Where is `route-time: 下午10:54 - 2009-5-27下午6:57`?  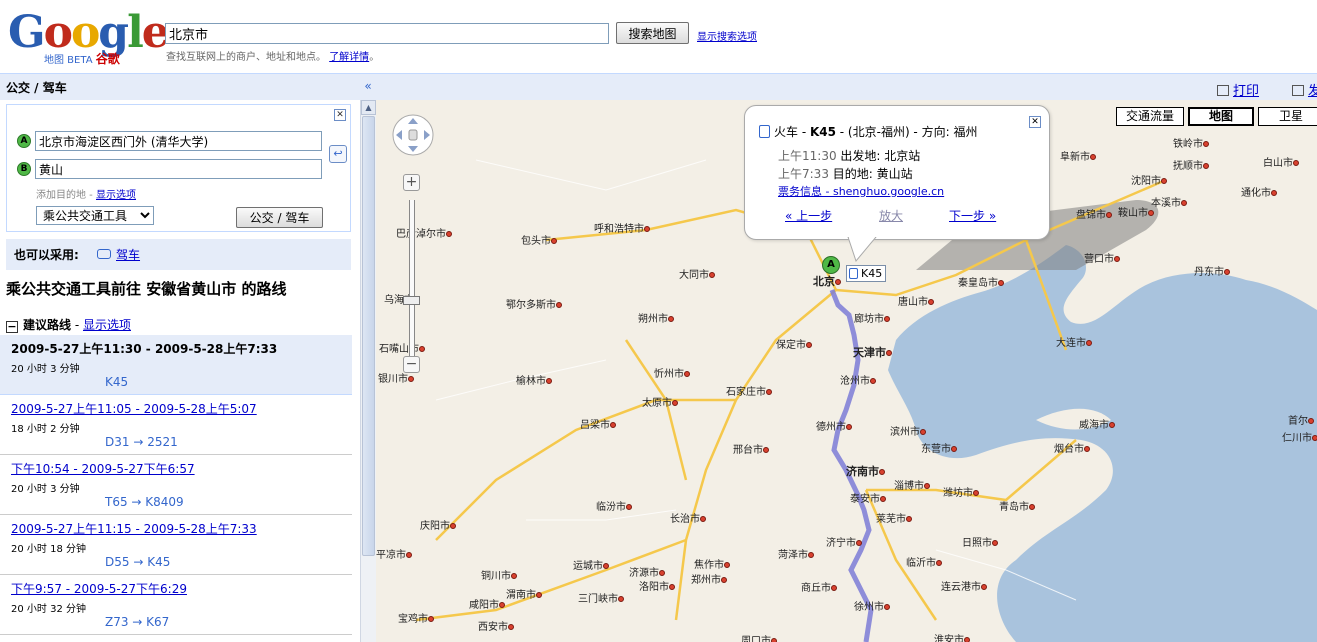
route-time: 下午10:54 - 2009-5-27下午6:57 is located at coordinates (176, 468).